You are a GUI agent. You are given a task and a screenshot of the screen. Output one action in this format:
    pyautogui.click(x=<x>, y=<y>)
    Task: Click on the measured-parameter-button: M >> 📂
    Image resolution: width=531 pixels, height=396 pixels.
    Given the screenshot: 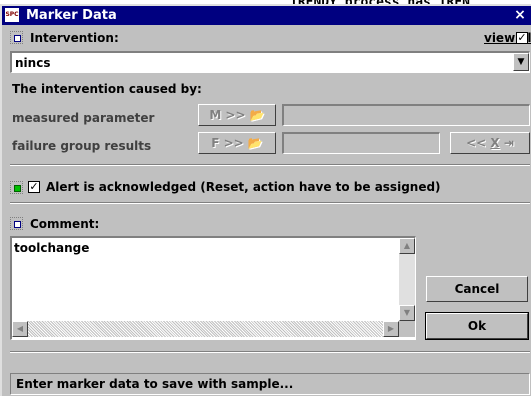 What is the action you would take?
    pyautogui.click(x=237, y=115)
    